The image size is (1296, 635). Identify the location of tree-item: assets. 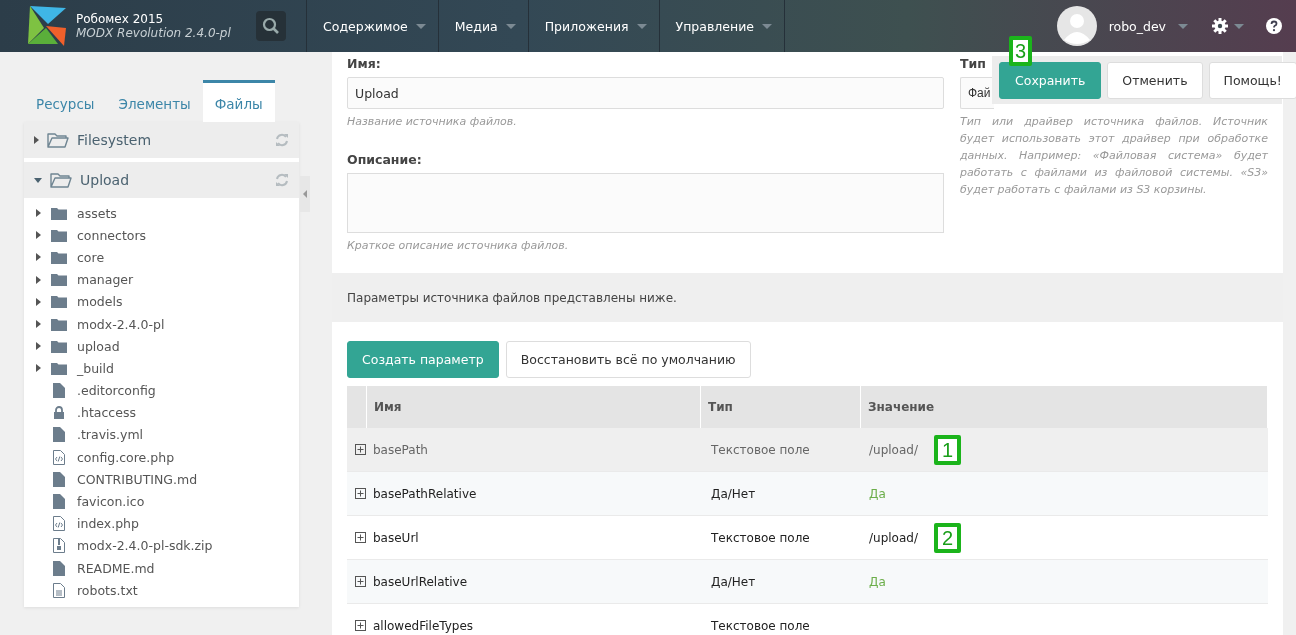
(161, 213).